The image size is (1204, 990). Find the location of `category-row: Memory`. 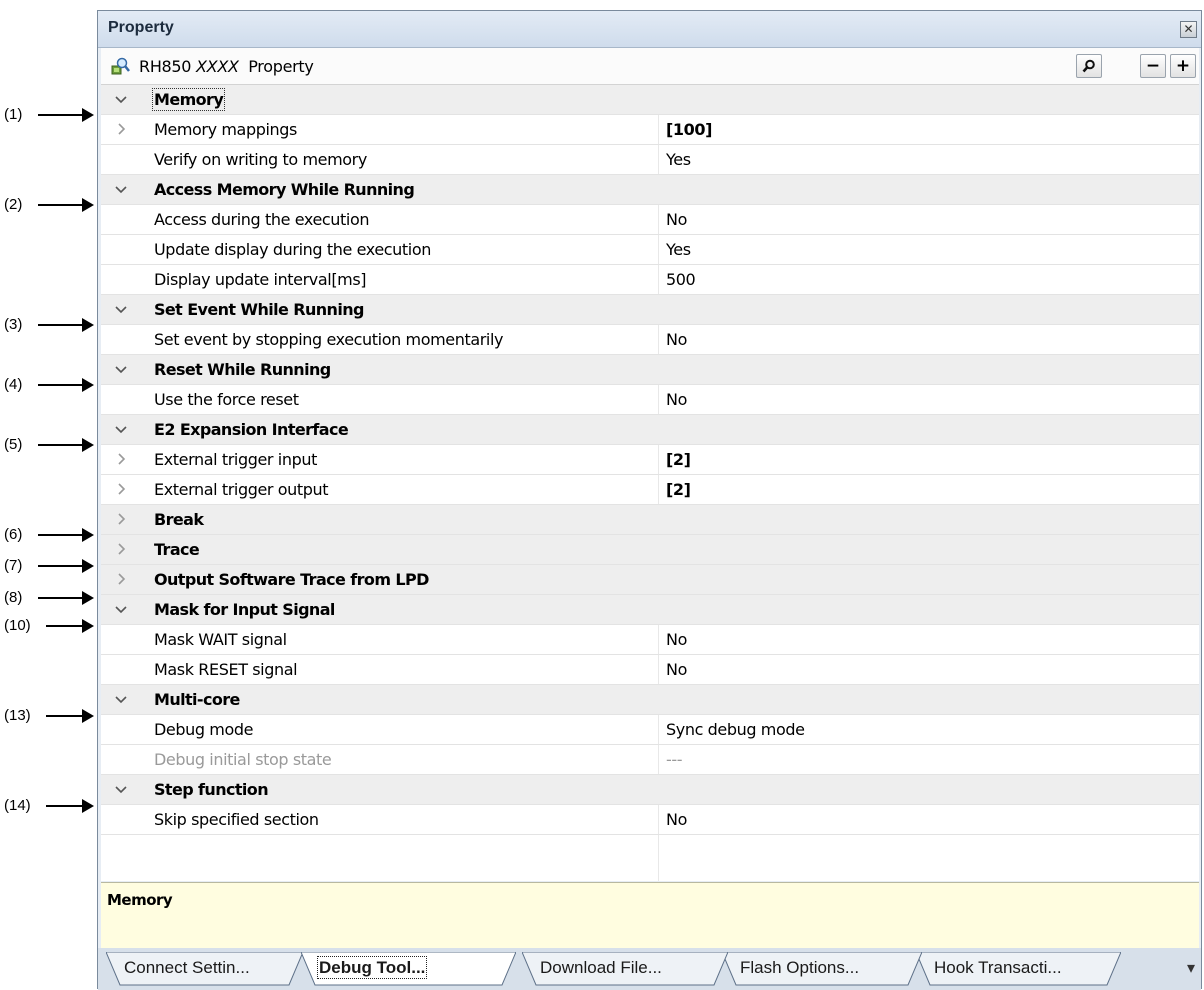

category-row: Memory is located at coordinates (650, 100).